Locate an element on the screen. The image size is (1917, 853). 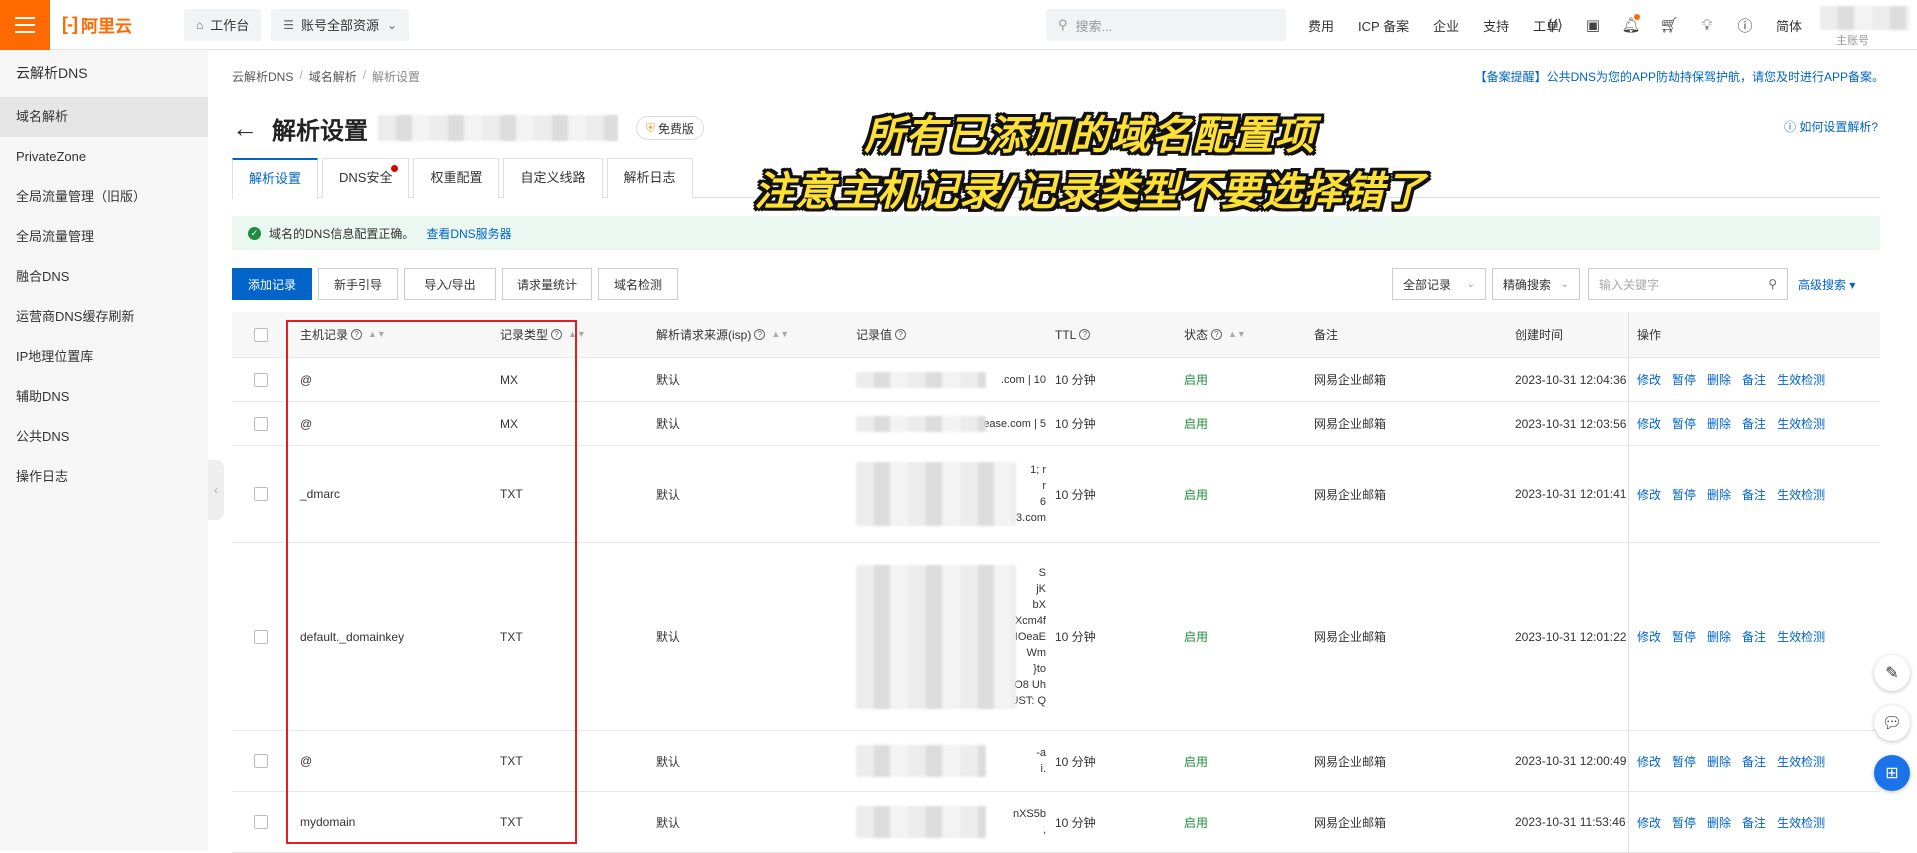
cell-status: 启用 is located at coordinates (1196, 761).